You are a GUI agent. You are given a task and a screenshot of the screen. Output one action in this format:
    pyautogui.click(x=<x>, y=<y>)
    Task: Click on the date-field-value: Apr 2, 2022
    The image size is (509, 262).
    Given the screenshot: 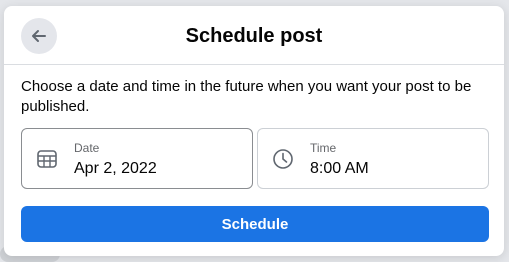 What is the action you would take?
    pyautogui.click(x=115, y=168)
    